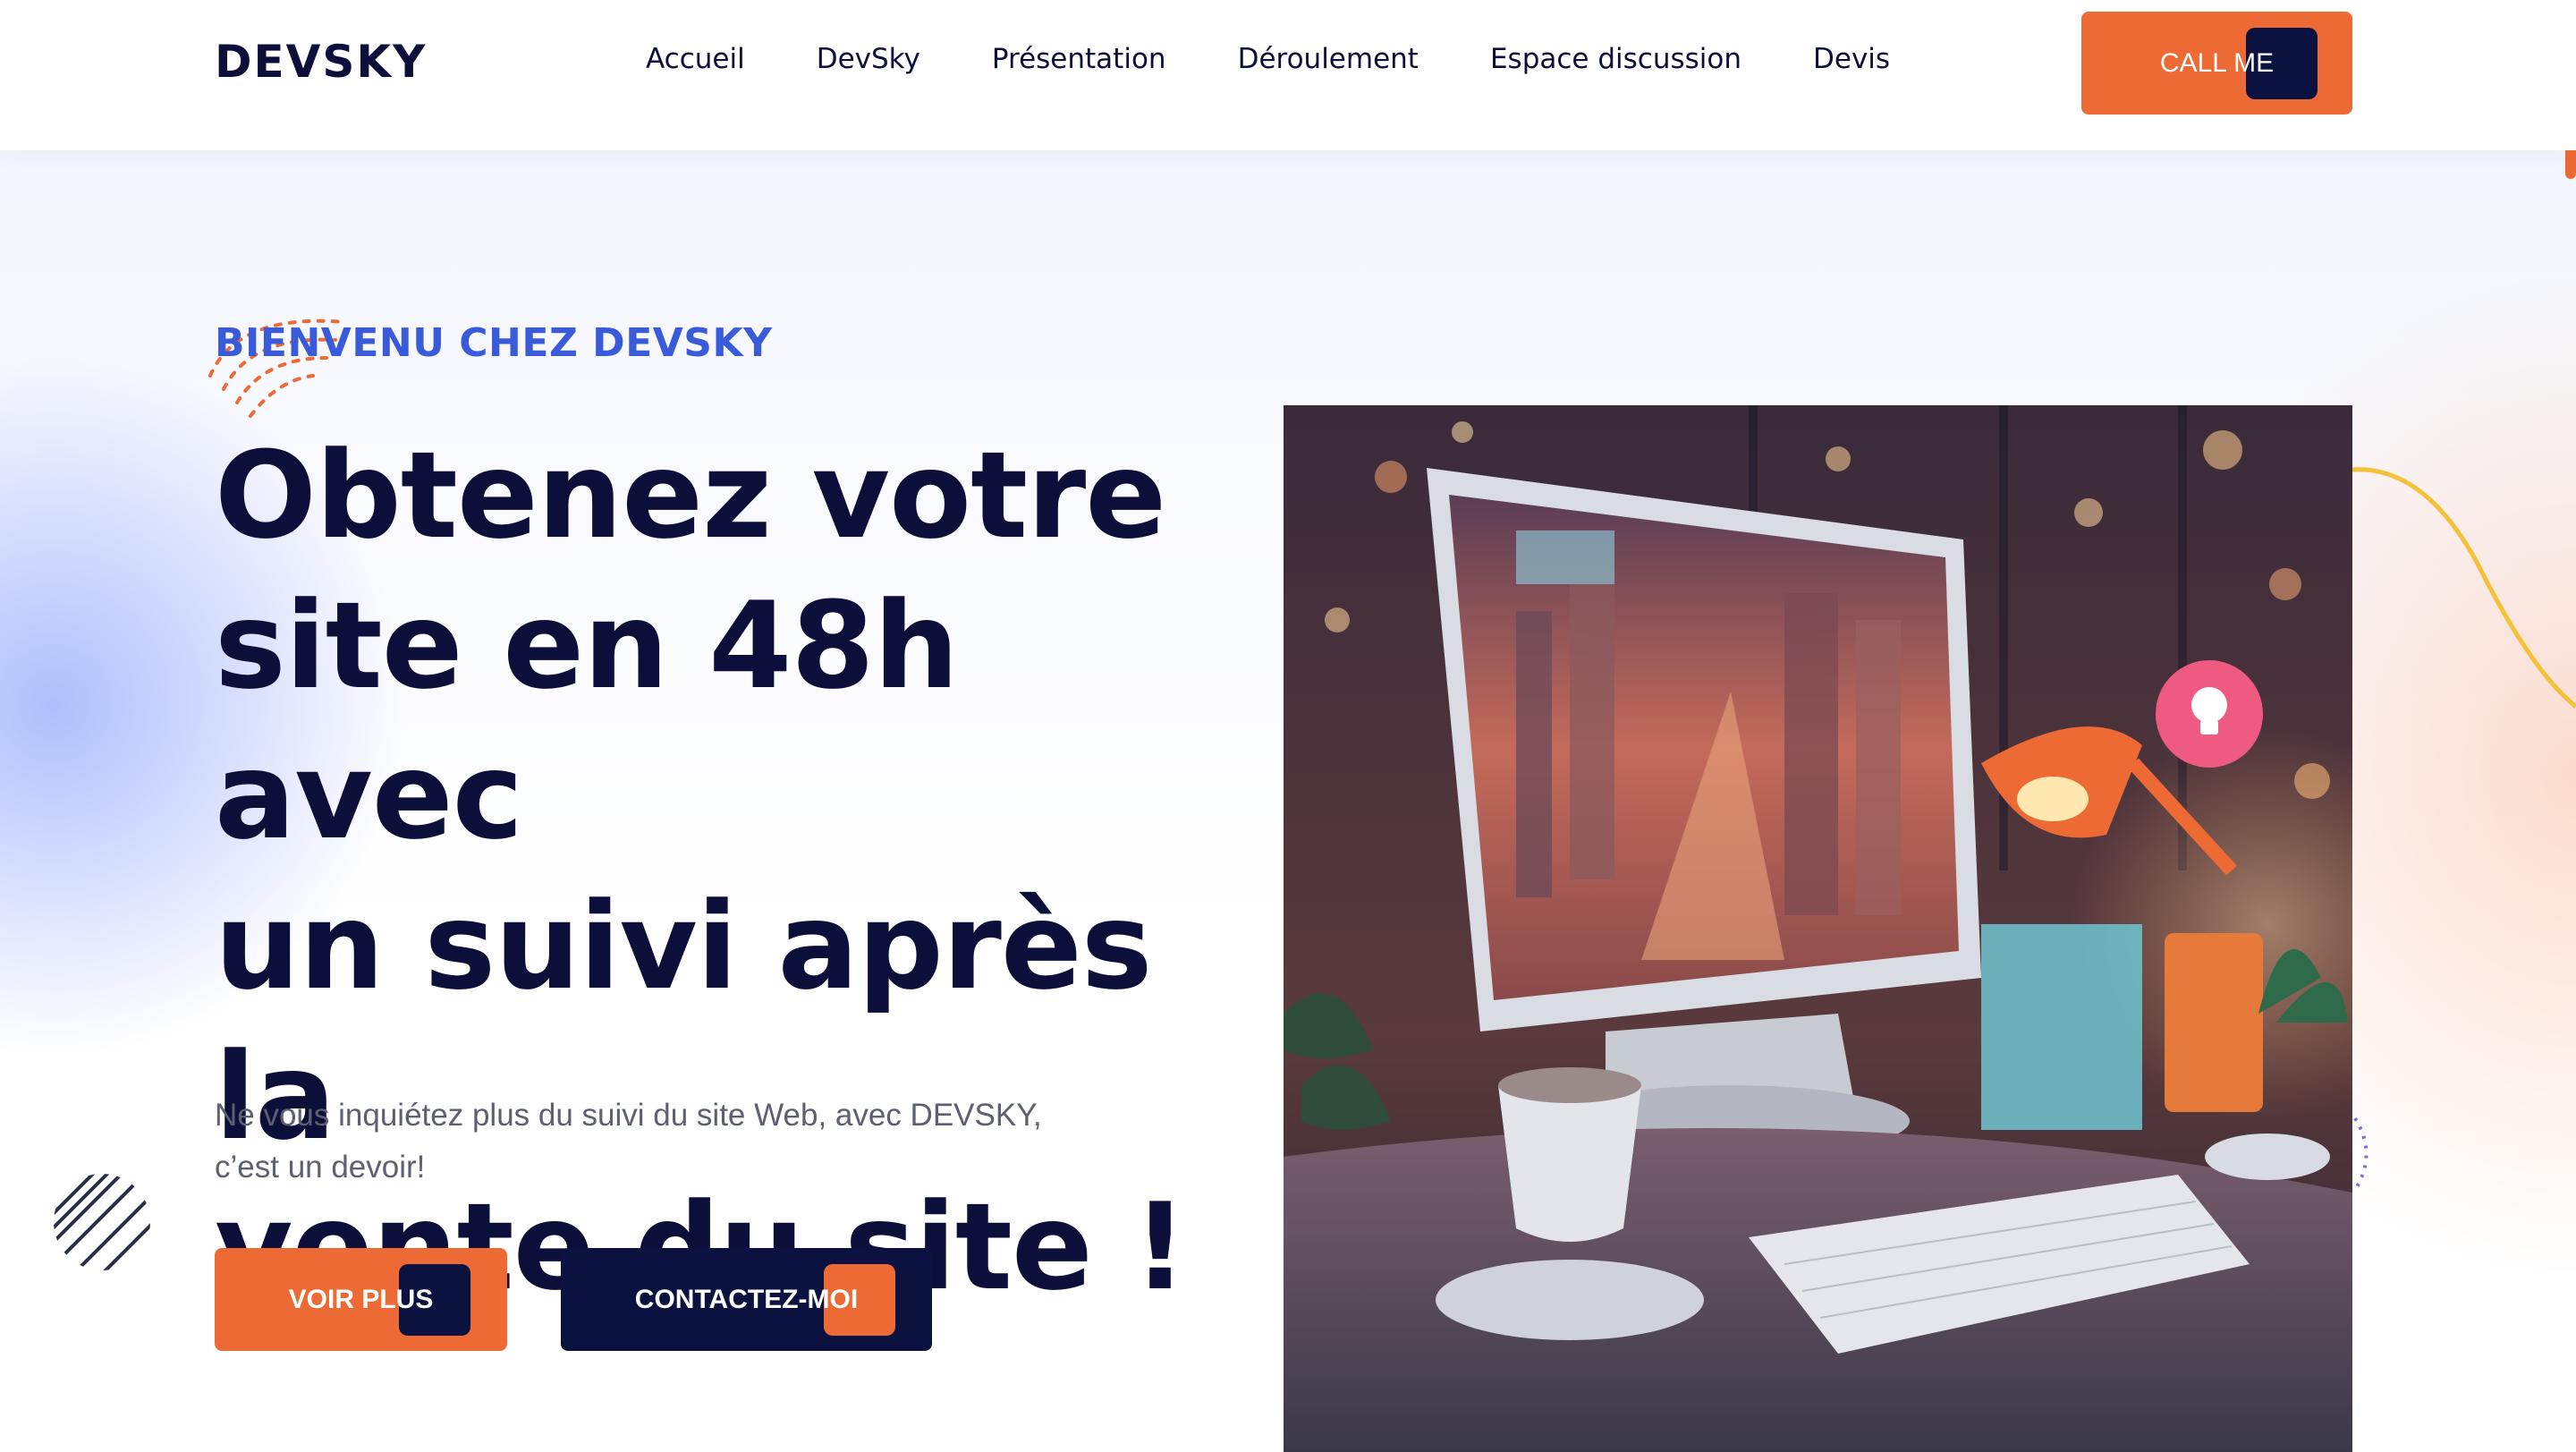  What do you see at coordinates (321, 62) in the screenshot?
I see `site-logo: DEVSKY` at bounding box center [321, 62].